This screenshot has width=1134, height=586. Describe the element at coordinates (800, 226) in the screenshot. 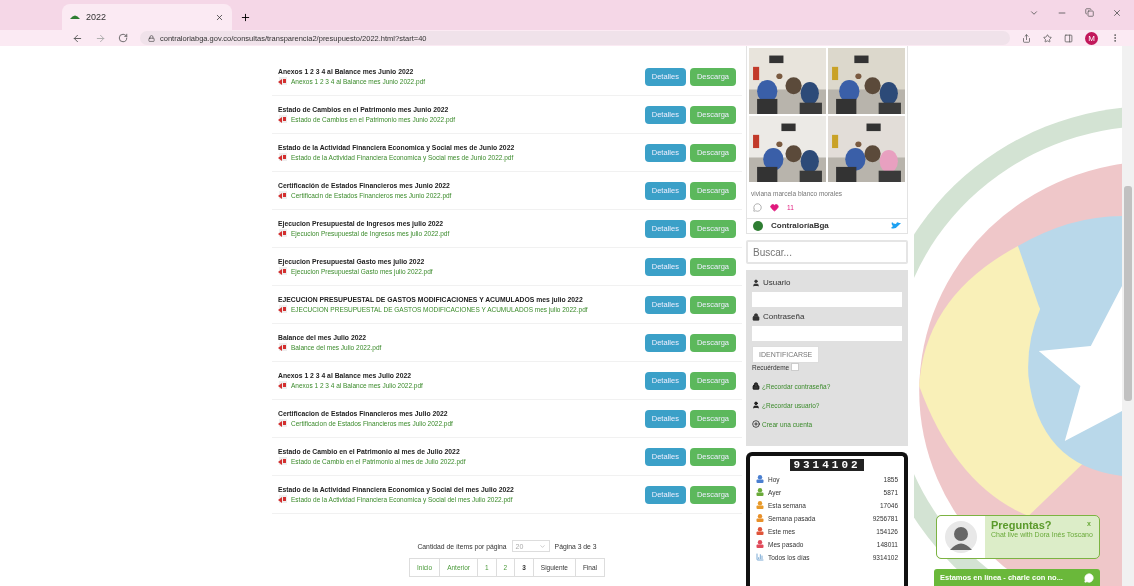

I see `account-name: ContraloríaBga` at that location.